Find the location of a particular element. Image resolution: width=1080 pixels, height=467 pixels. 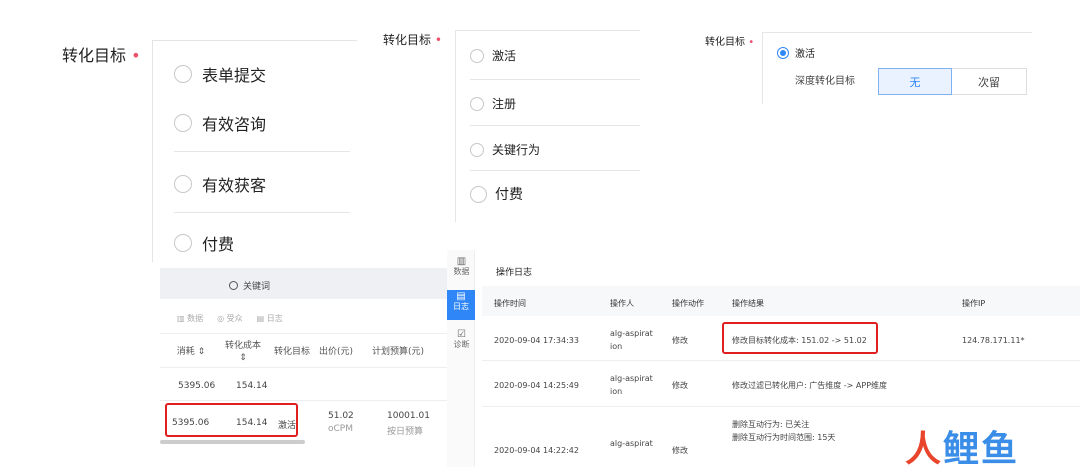

highlight-box is located at coordinates (231, 420).